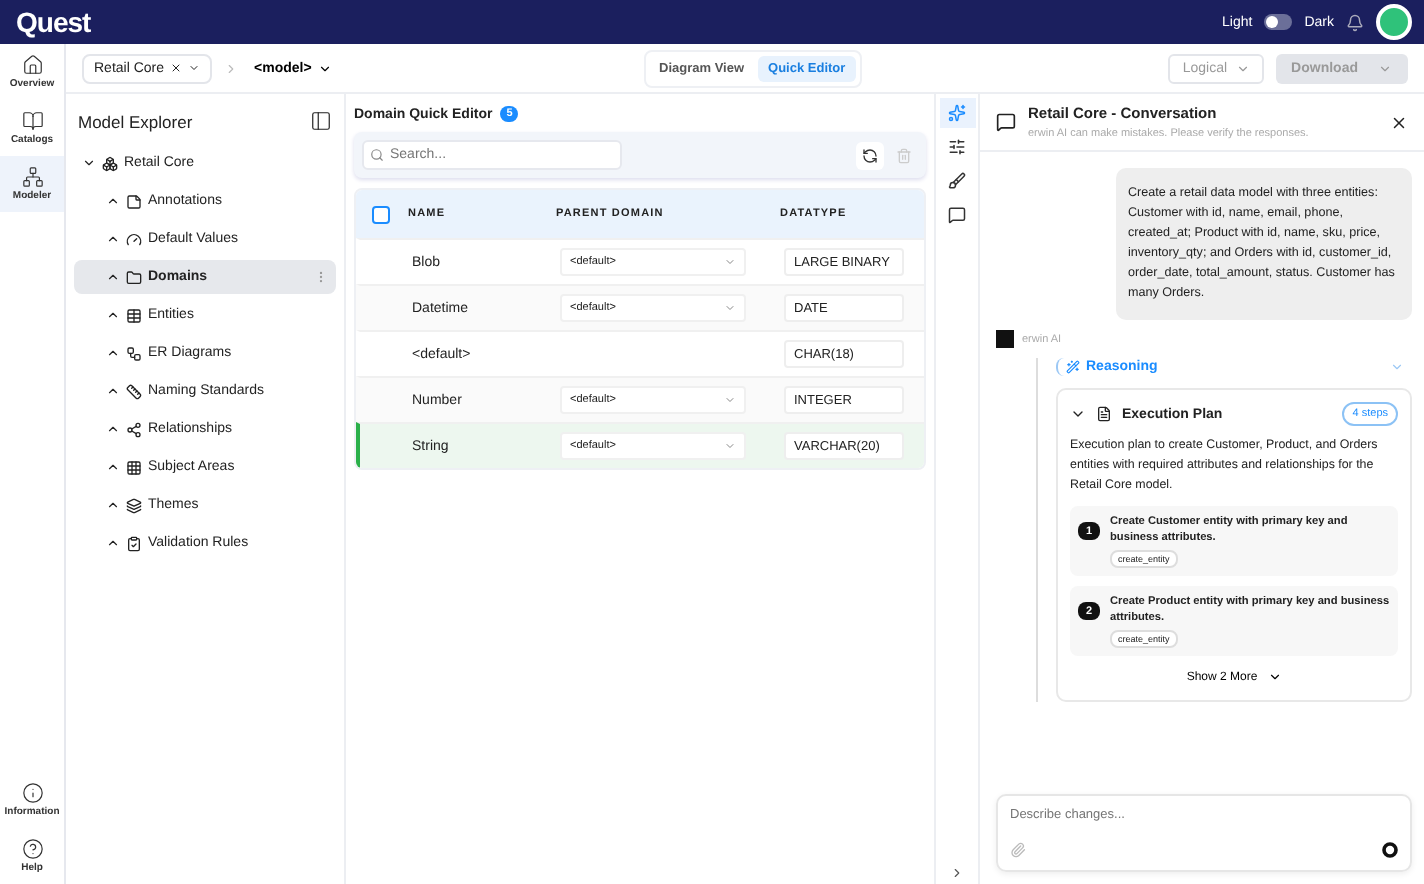 The height and width of the screenshot is (884, 1424). Describe the element at coordinates (134, 505) in the screenshot. I see `layers-icon` at that location.